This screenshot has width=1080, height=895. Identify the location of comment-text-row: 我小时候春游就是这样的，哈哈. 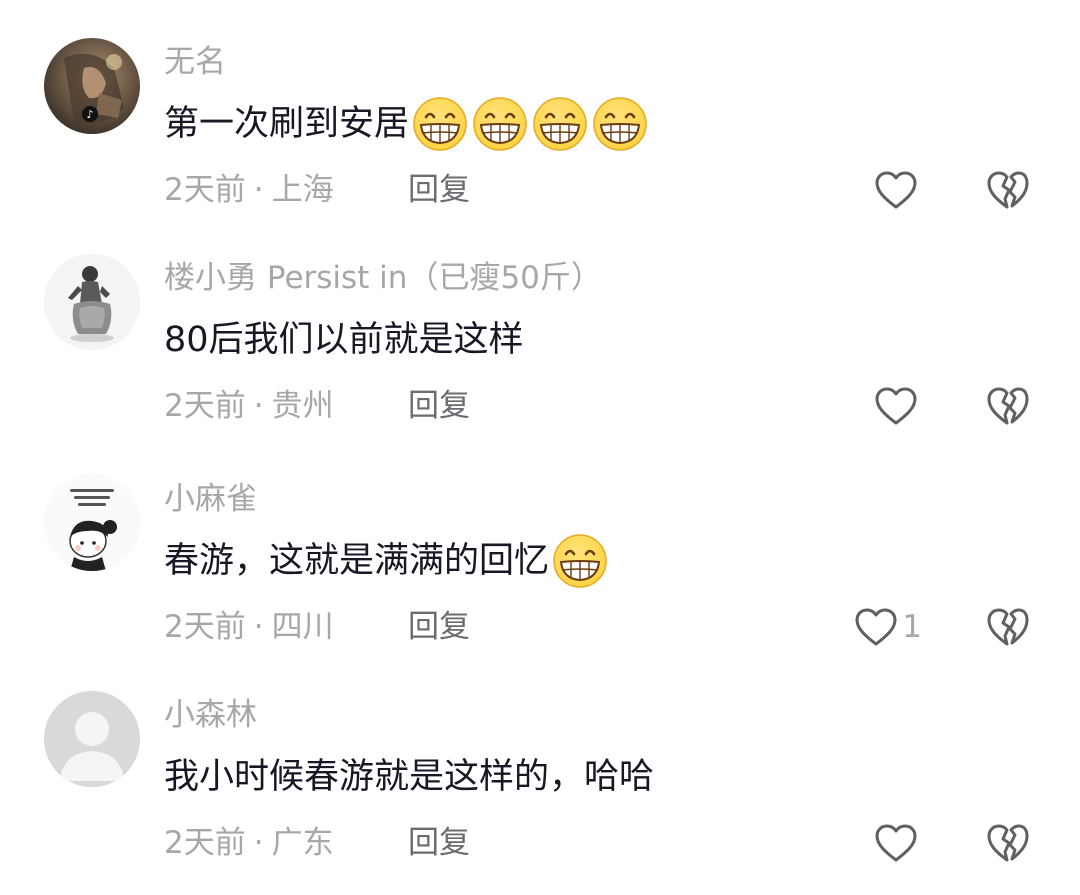
(409, 777).